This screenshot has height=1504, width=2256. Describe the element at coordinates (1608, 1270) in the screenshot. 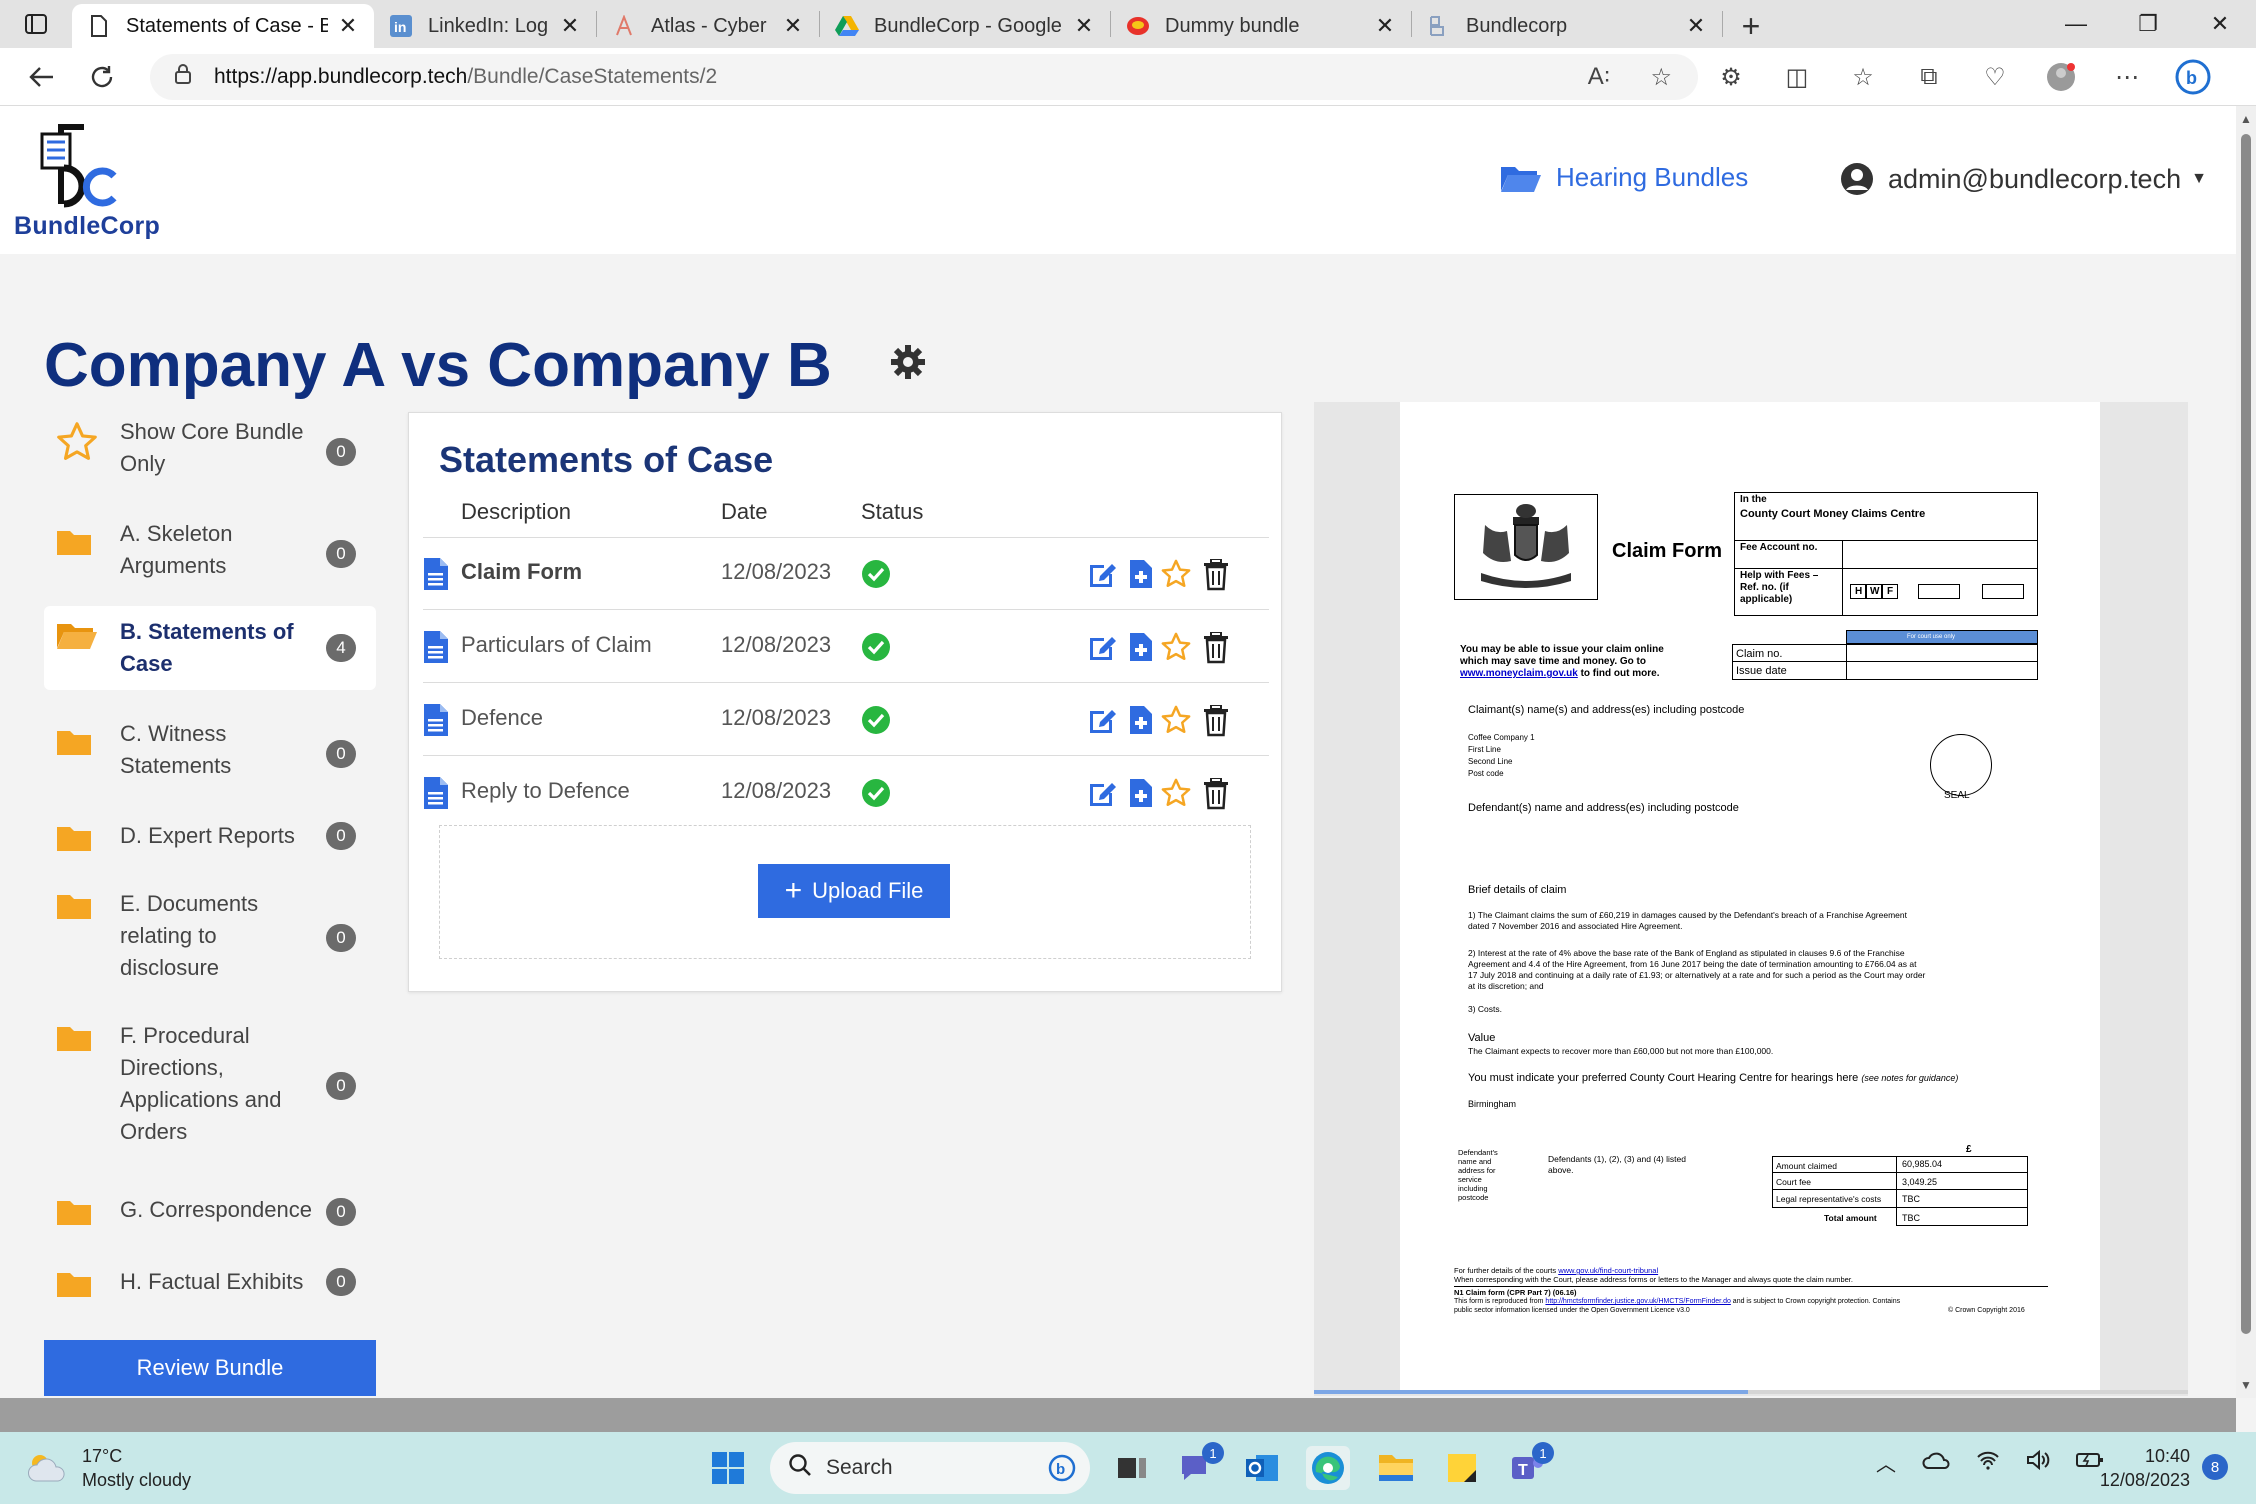

I see `courts-link: www.gov.uk/find-court-tribunal` at that location.